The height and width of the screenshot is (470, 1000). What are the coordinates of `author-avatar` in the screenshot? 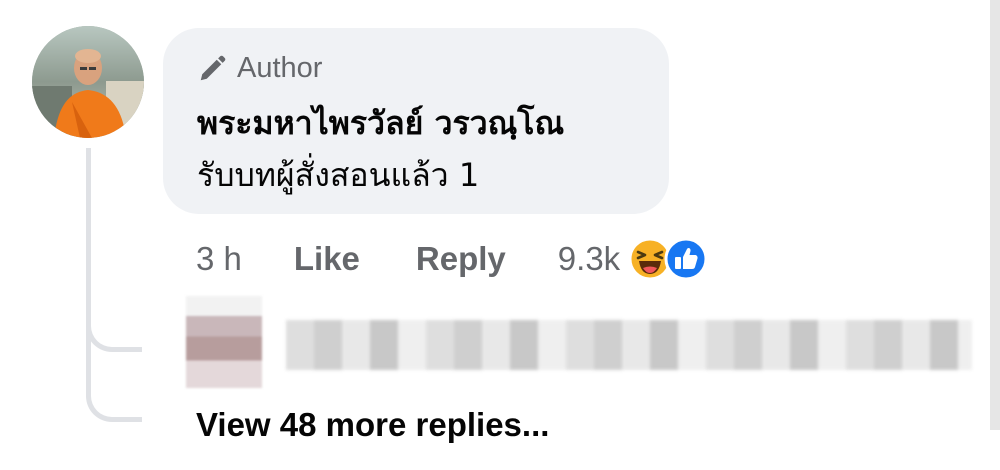 It's located at (88, 82).